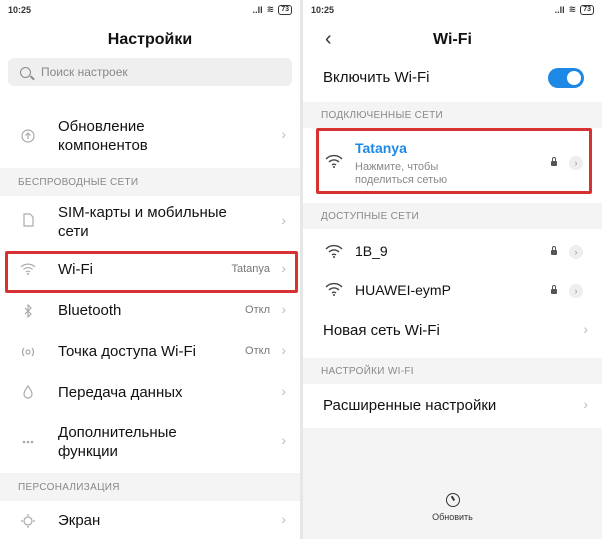 The height and width of the screenshot is (539, 602). What do you see at coordinates (452, 331) in the screenshot?
I see `add-network-row: Новая сеть Wi-Fi ›` at bounding box center [452, 331].